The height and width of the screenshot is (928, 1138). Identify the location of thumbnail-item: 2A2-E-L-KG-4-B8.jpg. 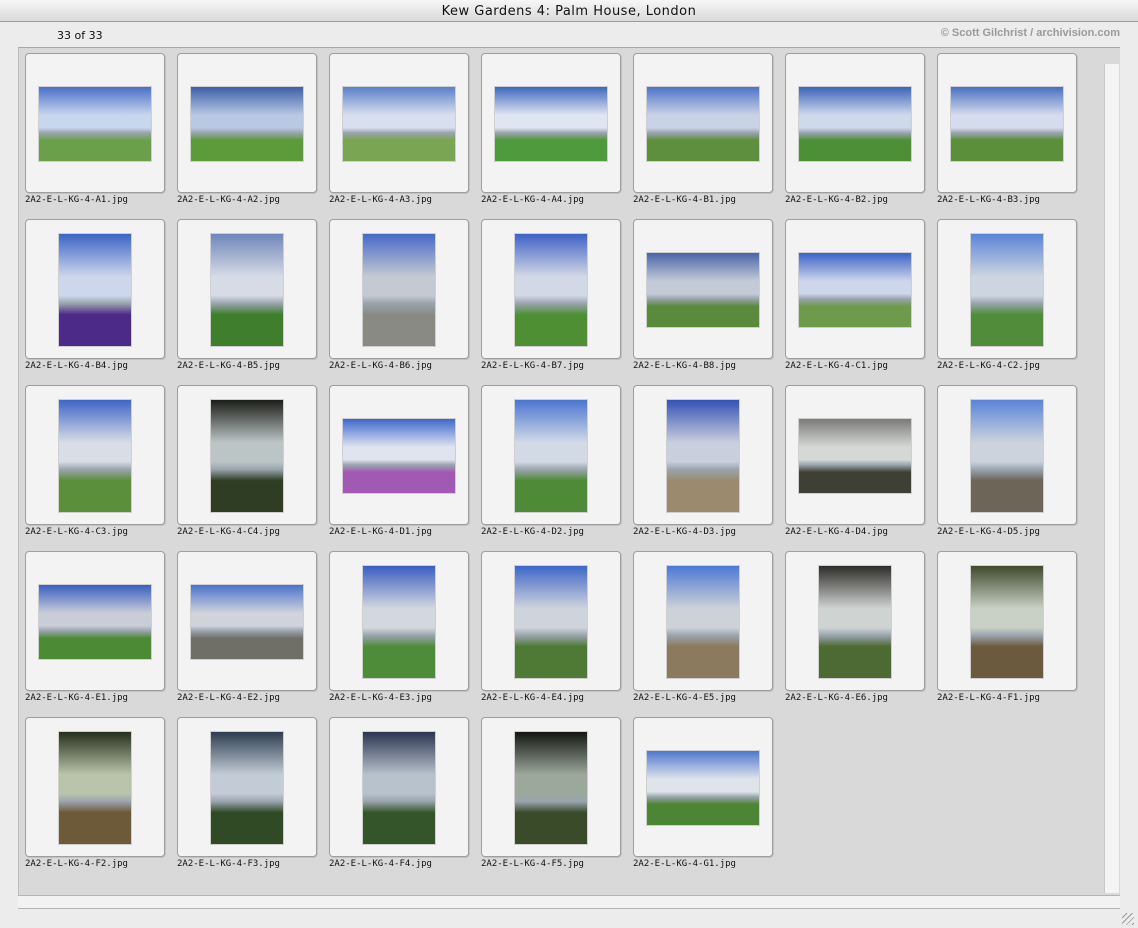
(703, 299).